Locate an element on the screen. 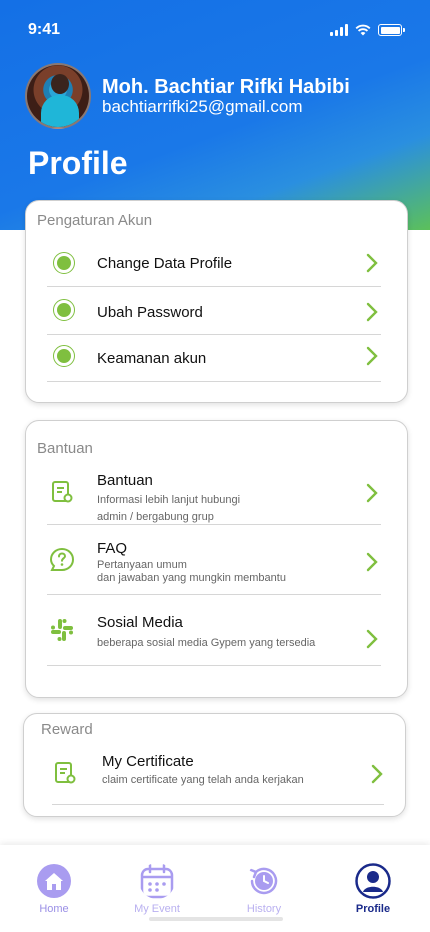 This screenshot has height=932, width=430. nav-profile: Profile is located at coordinates (373, 885).